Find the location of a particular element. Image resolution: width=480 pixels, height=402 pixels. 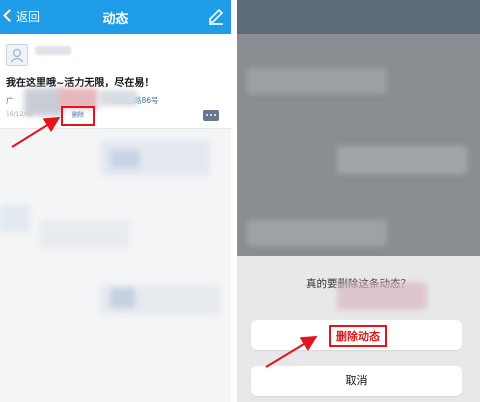

nav-bar: 返回 动态 is located at coordinates (115, 17).